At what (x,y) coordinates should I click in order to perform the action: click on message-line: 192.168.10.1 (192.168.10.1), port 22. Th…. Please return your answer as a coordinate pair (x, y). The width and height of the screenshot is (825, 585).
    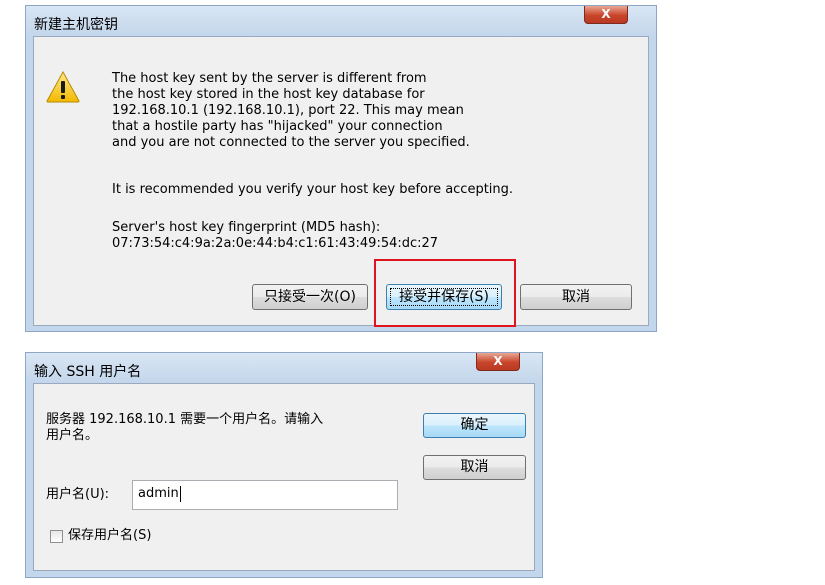
    Looking at the image, I should click on (288, 110).